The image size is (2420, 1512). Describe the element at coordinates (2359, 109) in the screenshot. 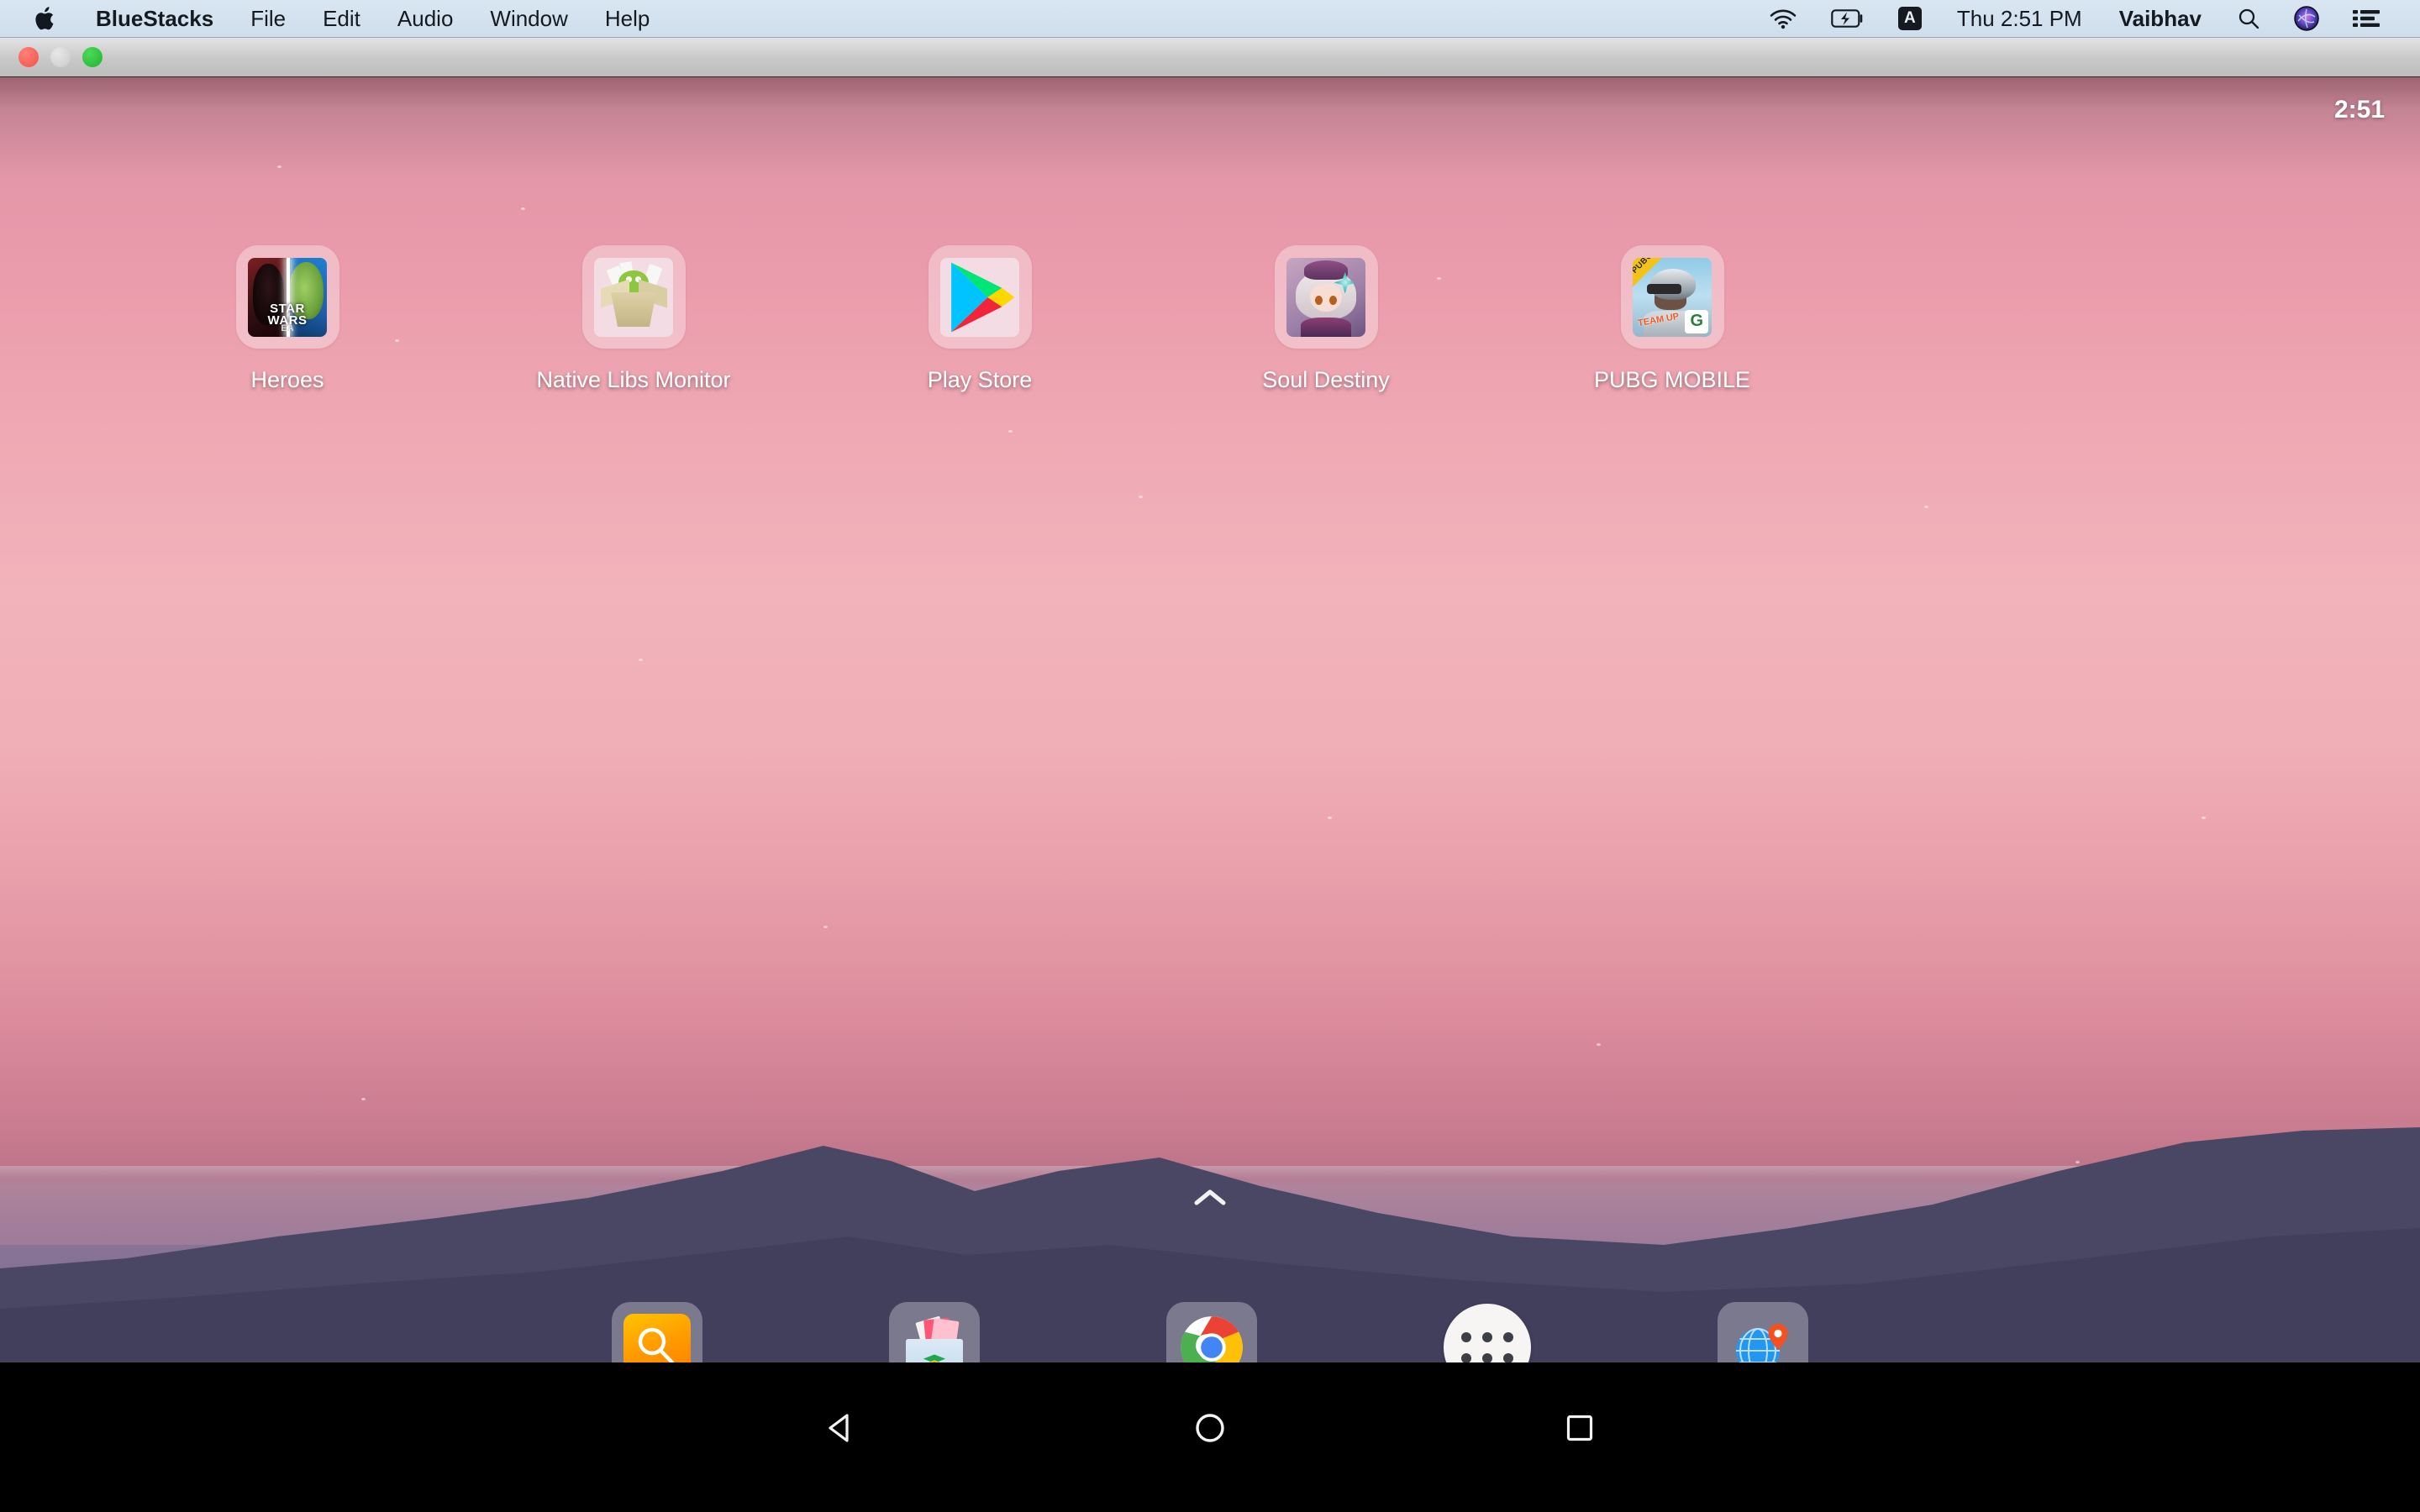

I see `android-status-clock: 2:51` at that location.